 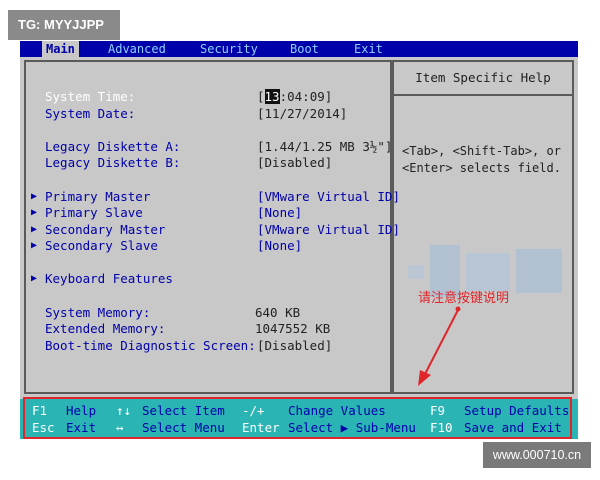 What do you see at coordinates (113, 146) in the screenshot?
I see `legacy-diskette-a-label: Legacy Diskette A:` at bounding box center [113, 146].